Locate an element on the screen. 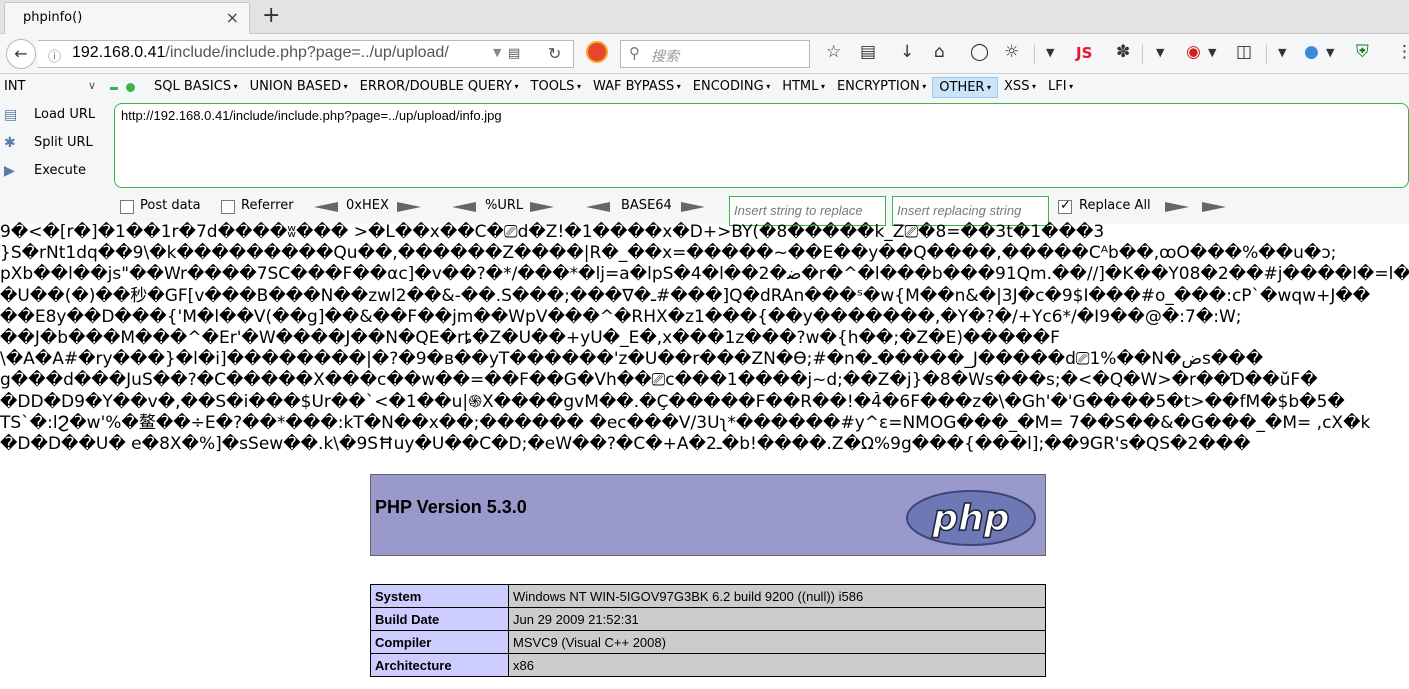 The image size is (1409, 689). hackbar-menu-label: ERROR/DOUBLE QUERY is located at coordinates (435, 86).